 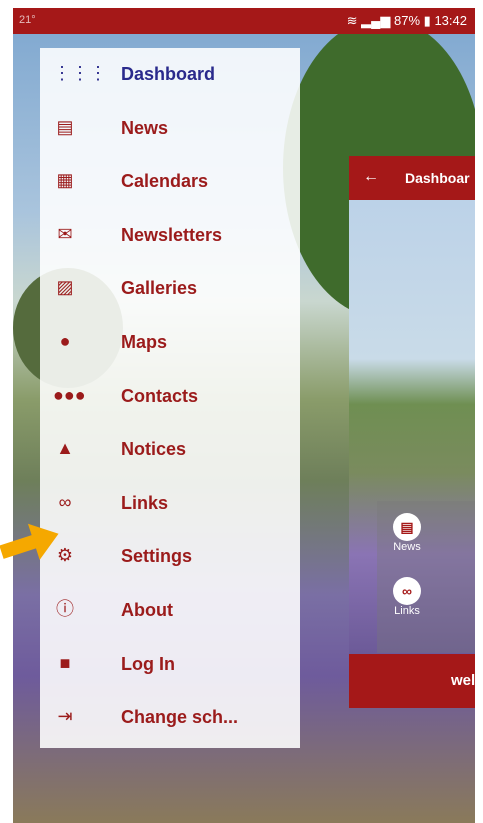 I want to click on drawer-item-label: Calendars, so click(x=165, y=181).